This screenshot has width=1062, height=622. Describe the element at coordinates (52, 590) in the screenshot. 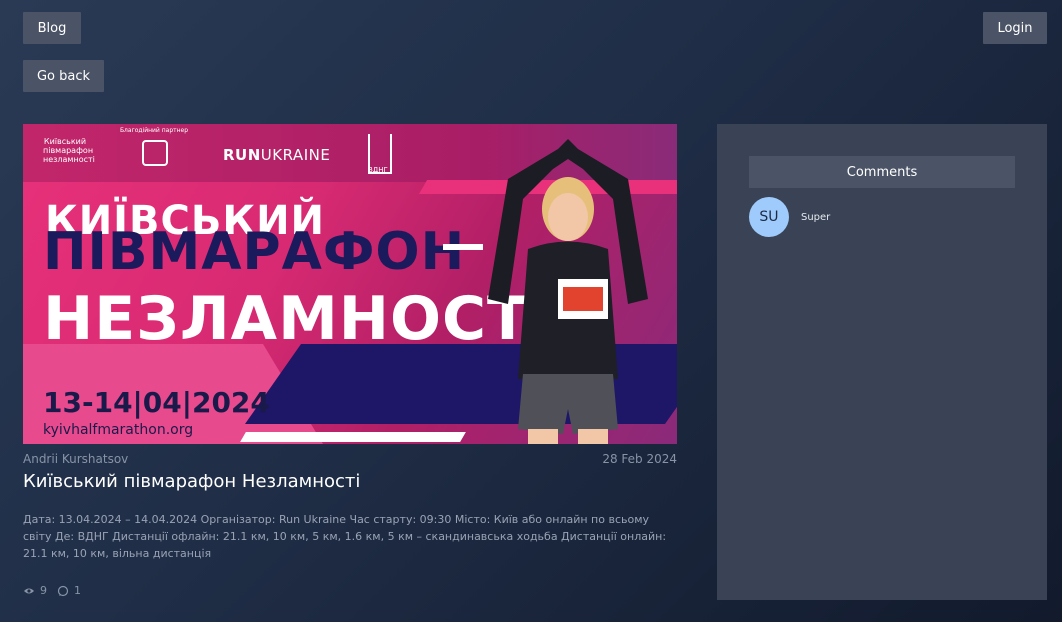

I see `post-stats: 9 1` at that location.